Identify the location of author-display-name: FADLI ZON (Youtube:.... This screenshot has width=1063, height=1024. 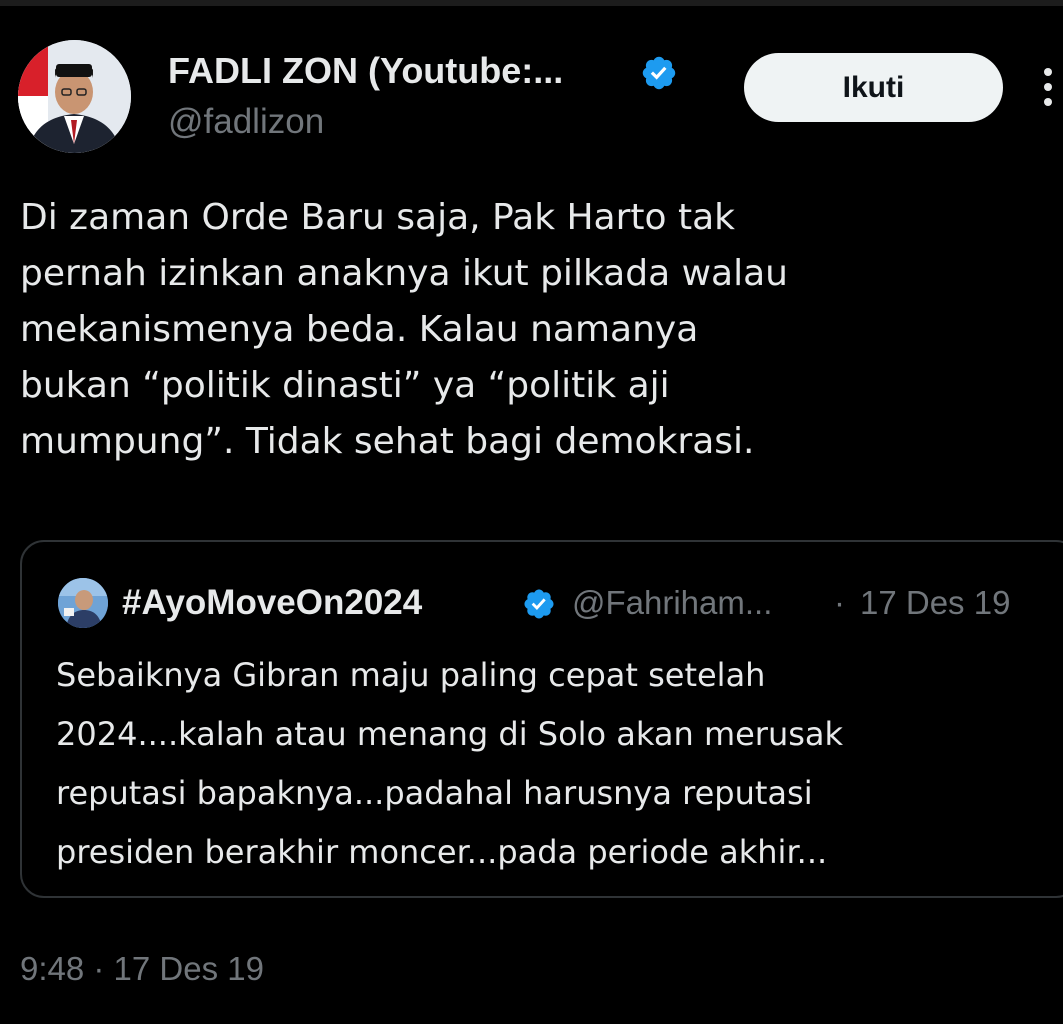
(365, 71).